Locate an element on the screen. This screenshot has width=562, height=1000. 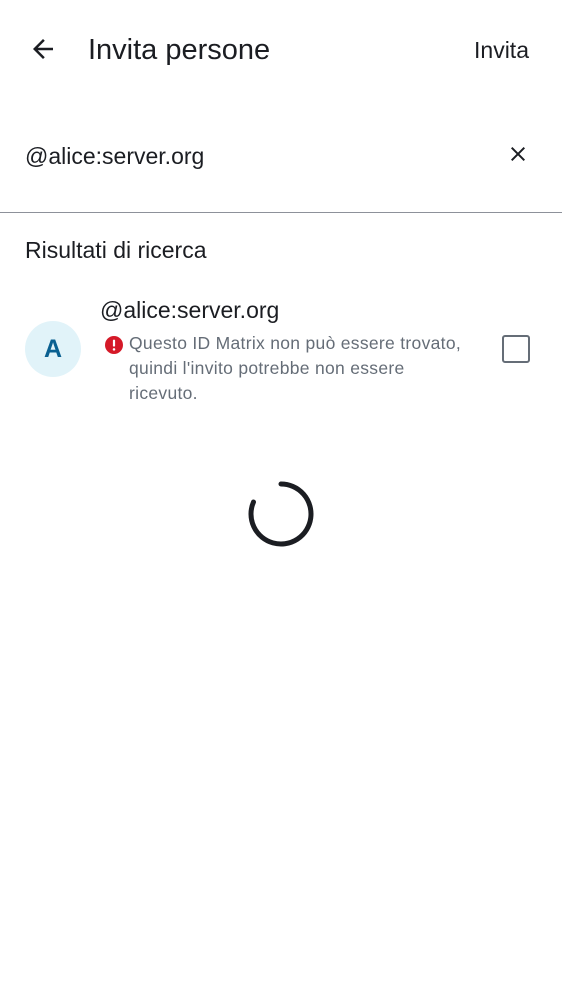
top-app-bar: Invita persone Invita is located at coordinates (281, 50).